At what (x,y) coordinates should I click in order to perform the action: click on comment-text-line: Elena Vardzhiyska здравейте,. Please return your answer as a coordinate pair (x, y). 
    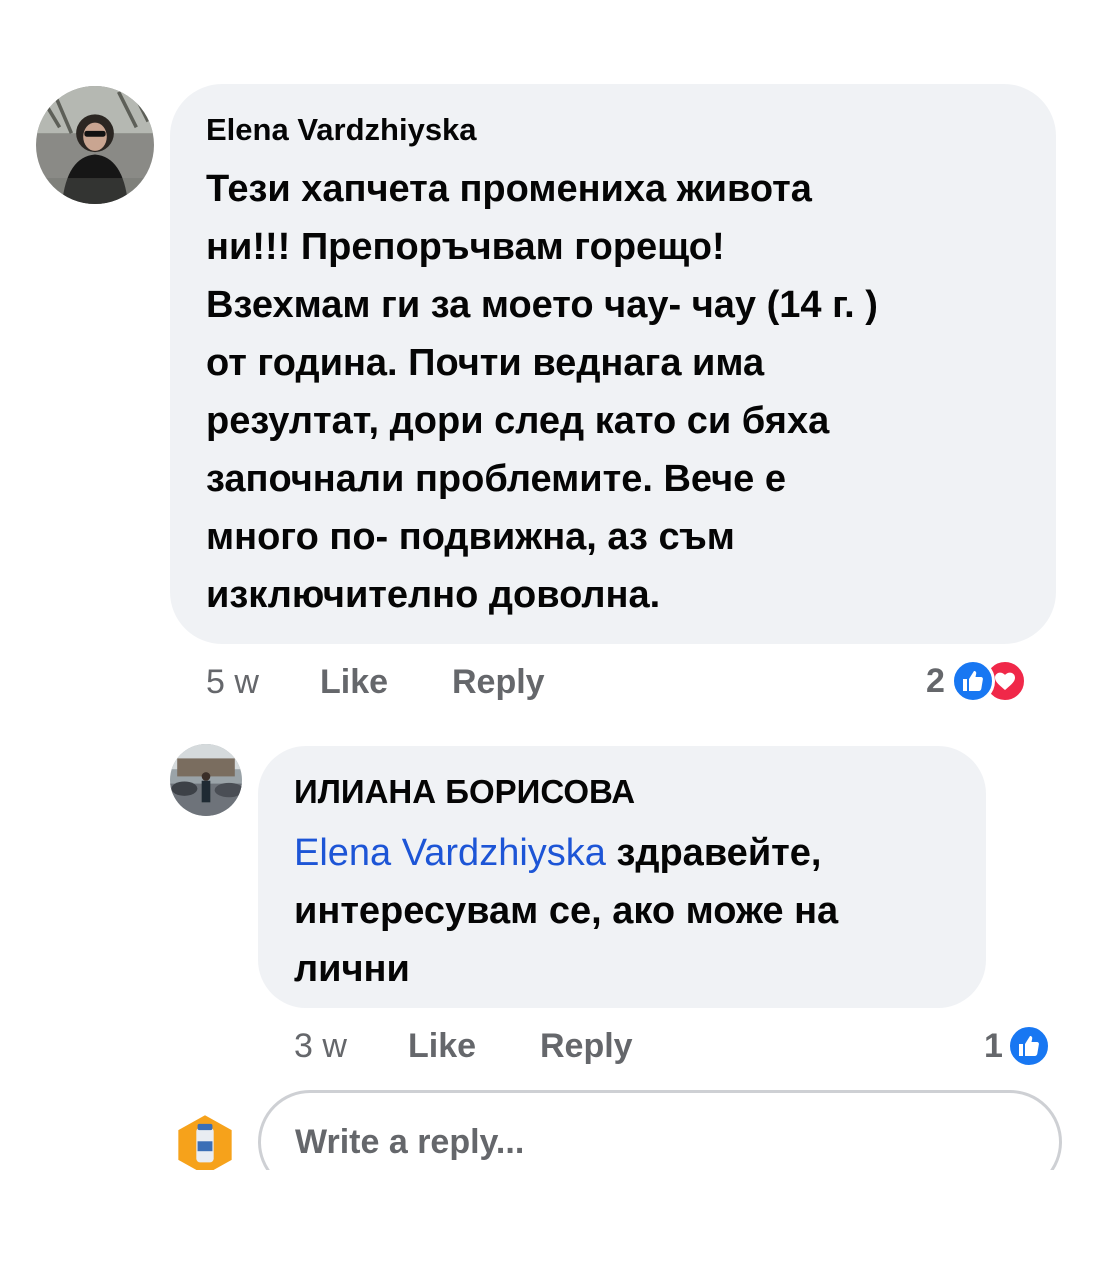
    Looking at the image, I should click on (622, 853).